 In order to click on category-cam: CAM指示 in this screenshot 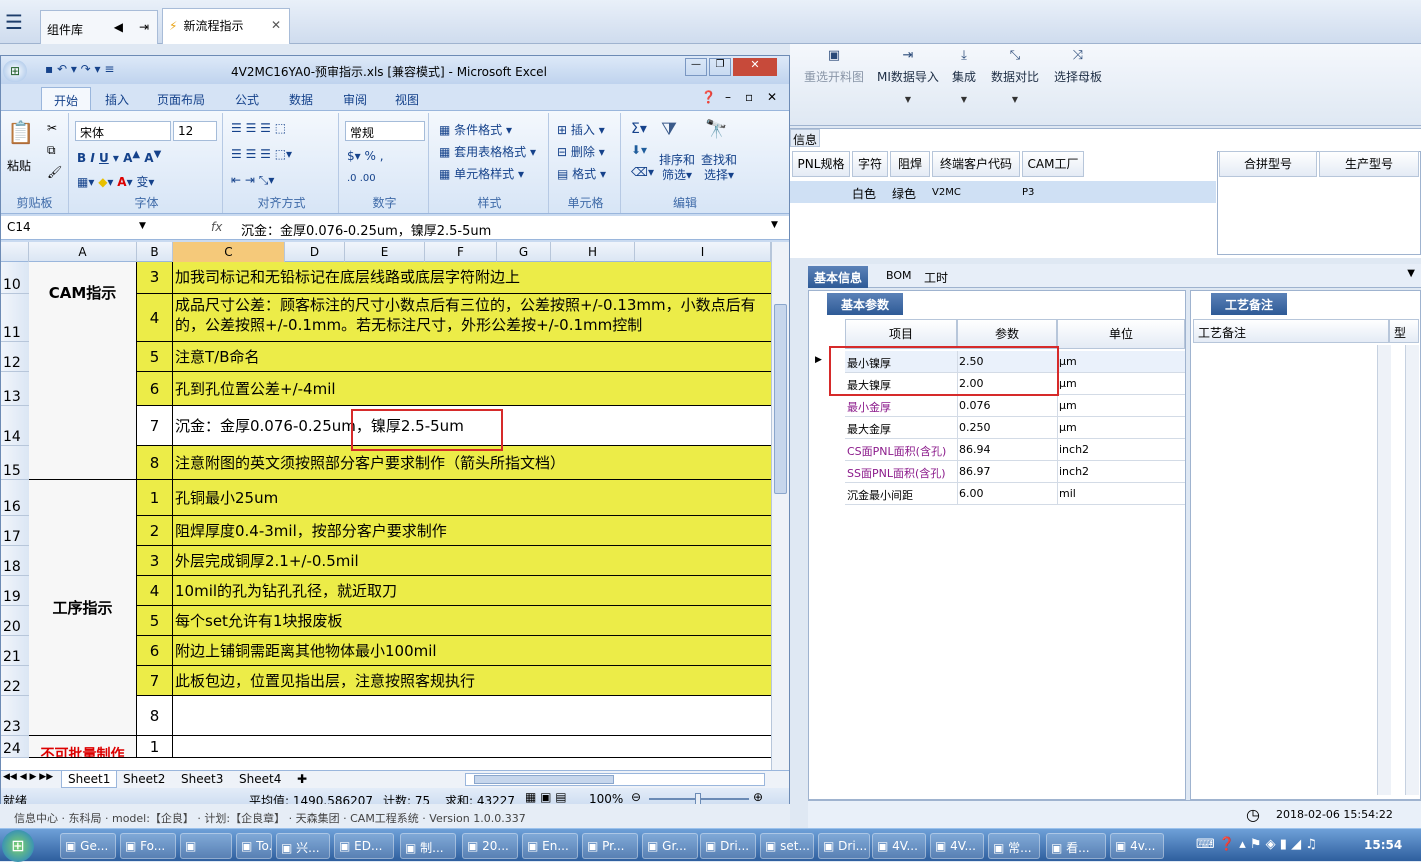, I will do `click(83, 371)`.